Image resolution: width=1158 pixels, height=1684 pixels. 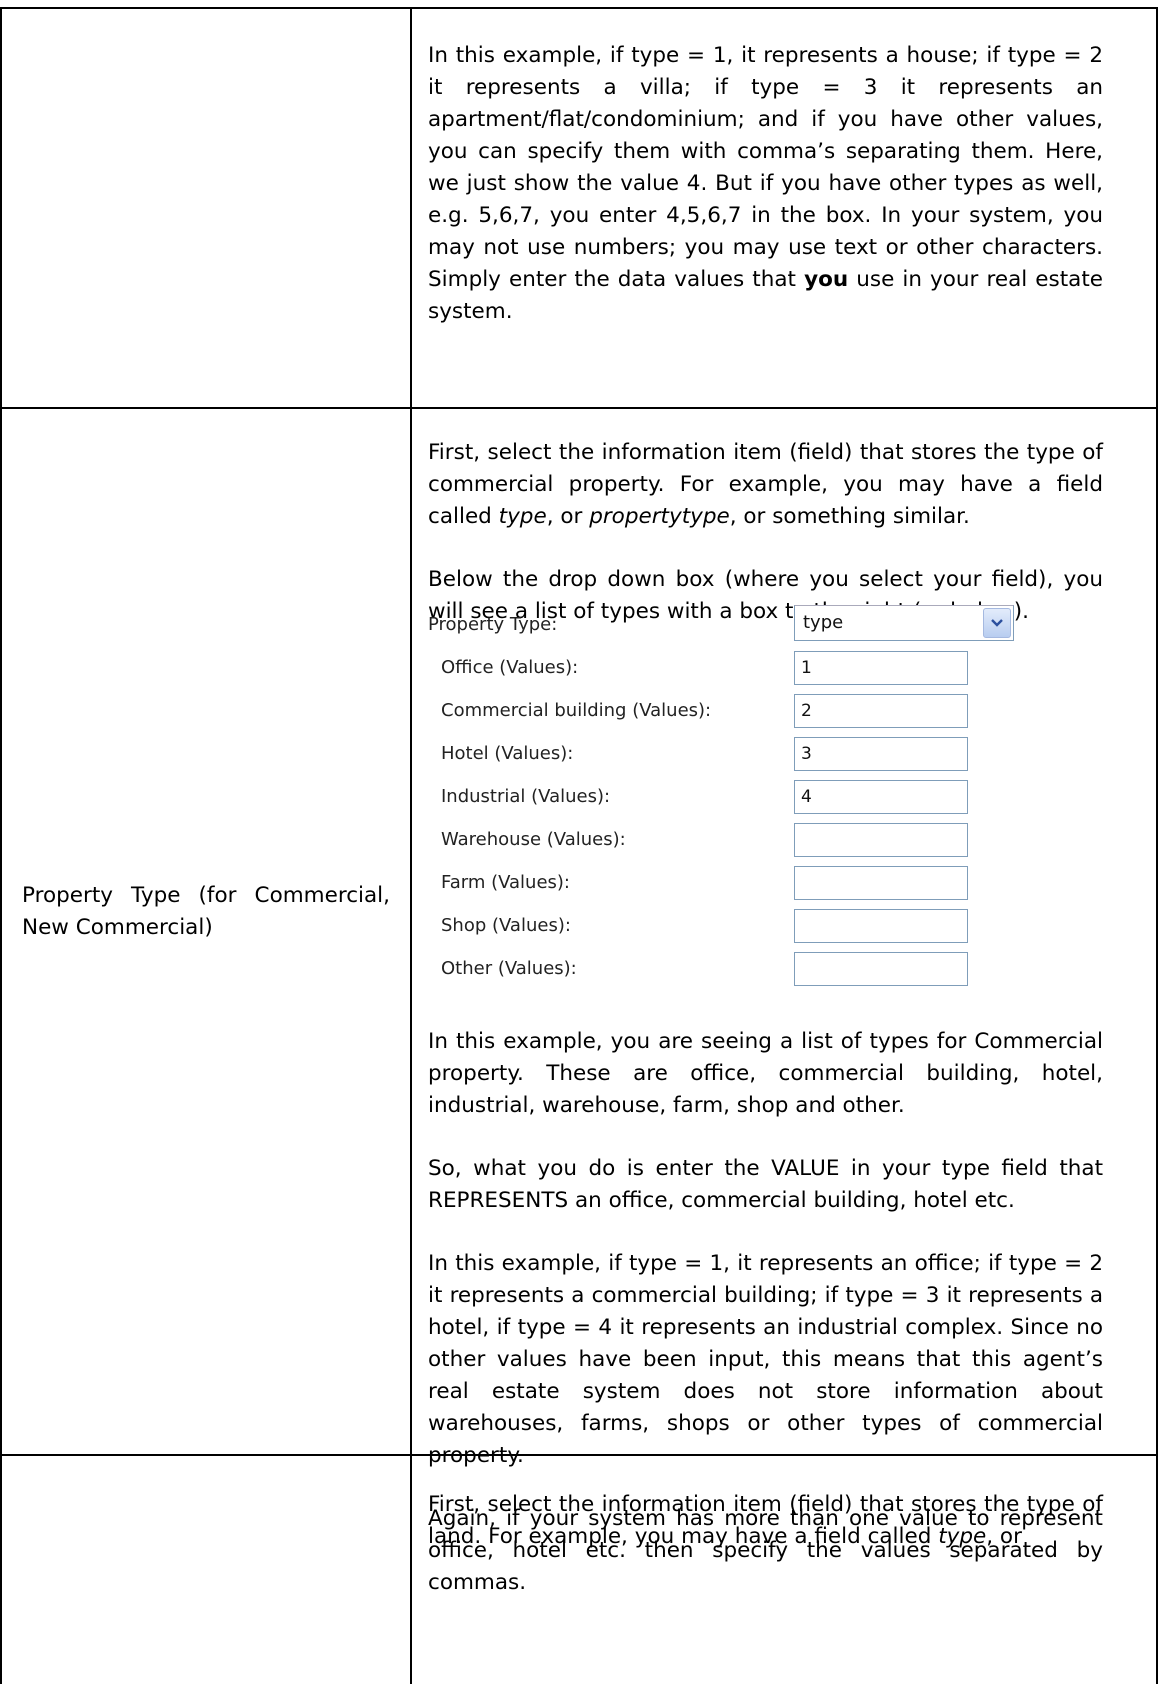 I want to click on commercial-building-values-input: 2, so click(x=881, y=711).